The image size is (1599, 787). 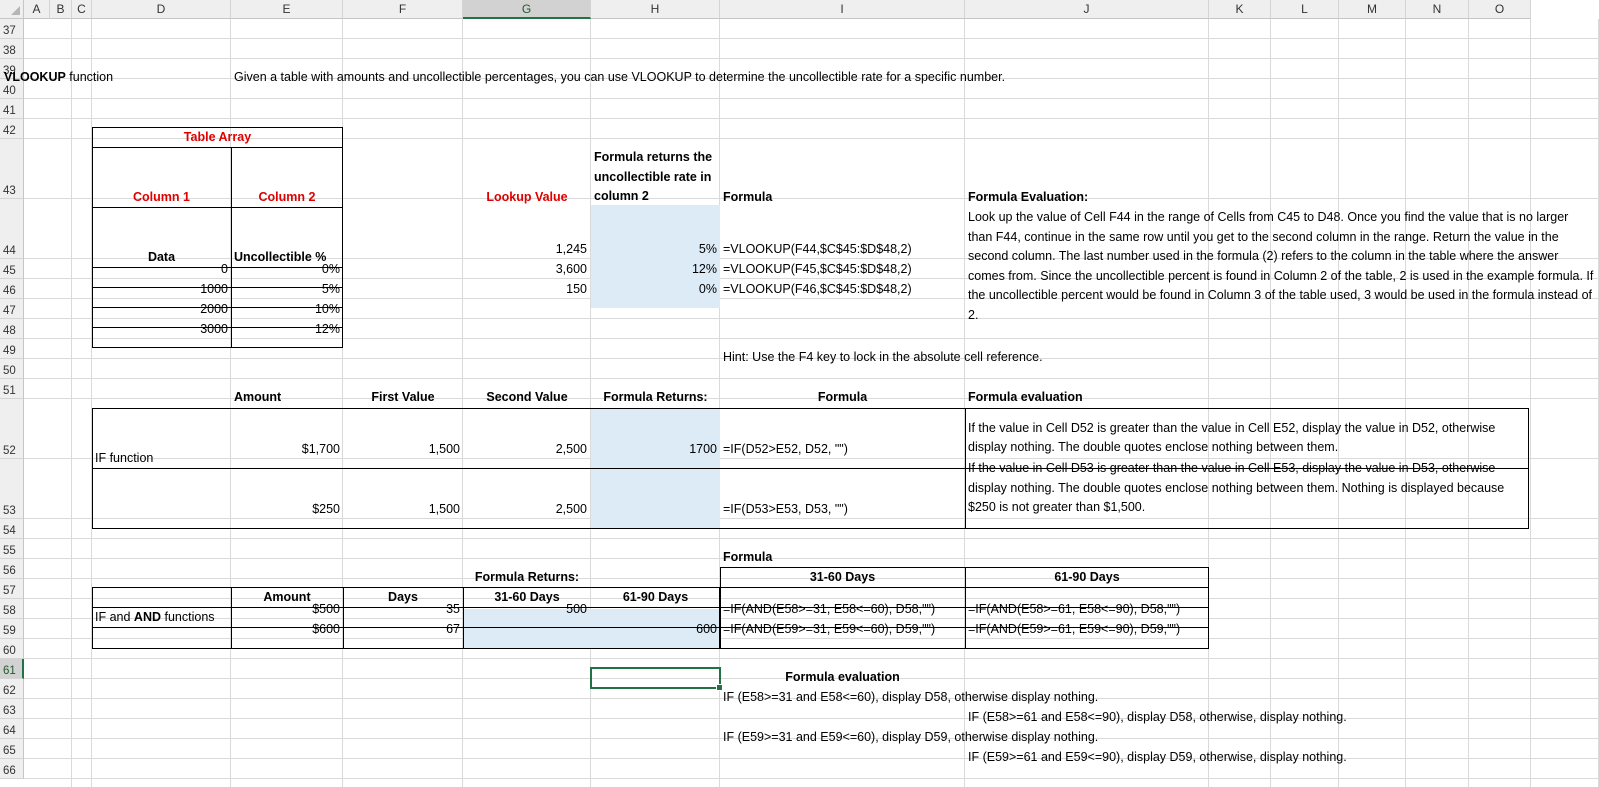 What do you see at coordinates (12, 489) in the screenshot?
I see `row-header-53: 53` at bounding box center [12, 489].